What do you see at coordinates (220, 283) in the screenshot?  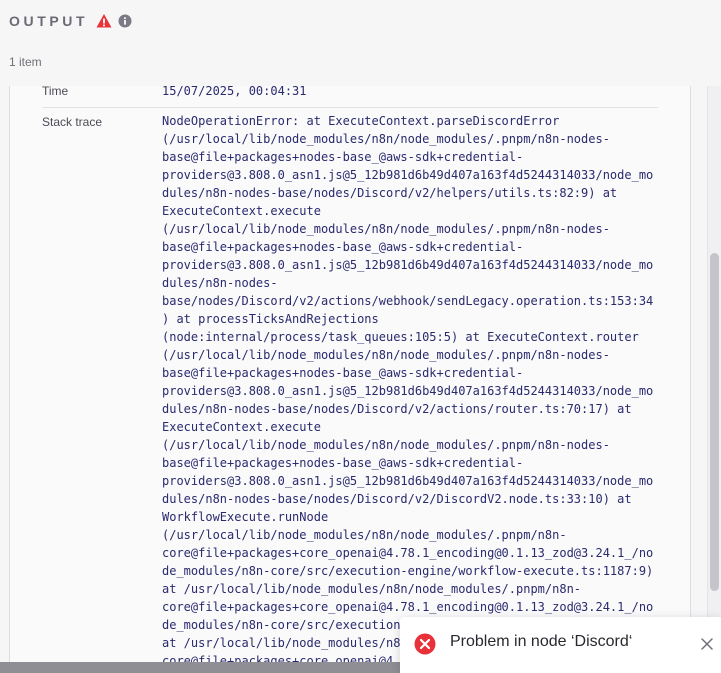 I see `stack-trace-line: dules/n8n-nodes-` at bounding box center [220, 283].